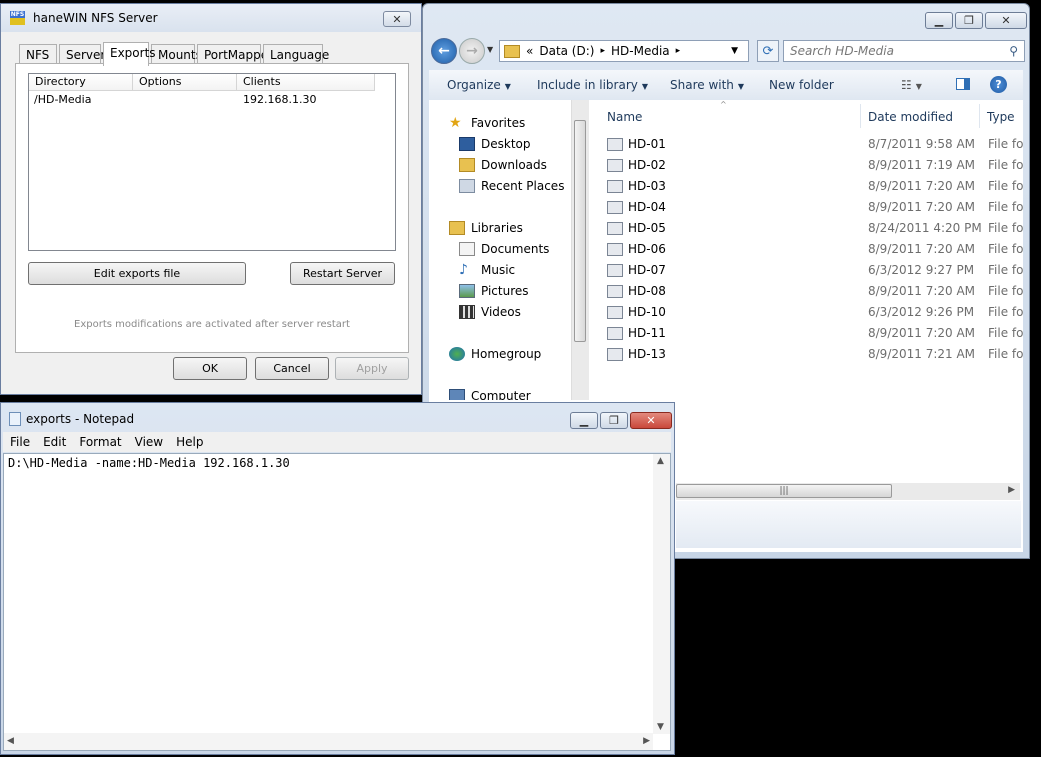  What do you see at coordinates (817, 145) in the screenshot?
I see `file-row: HD-01 8/7/2011 9:58 AM File fol` at bounding box center [817, 145].